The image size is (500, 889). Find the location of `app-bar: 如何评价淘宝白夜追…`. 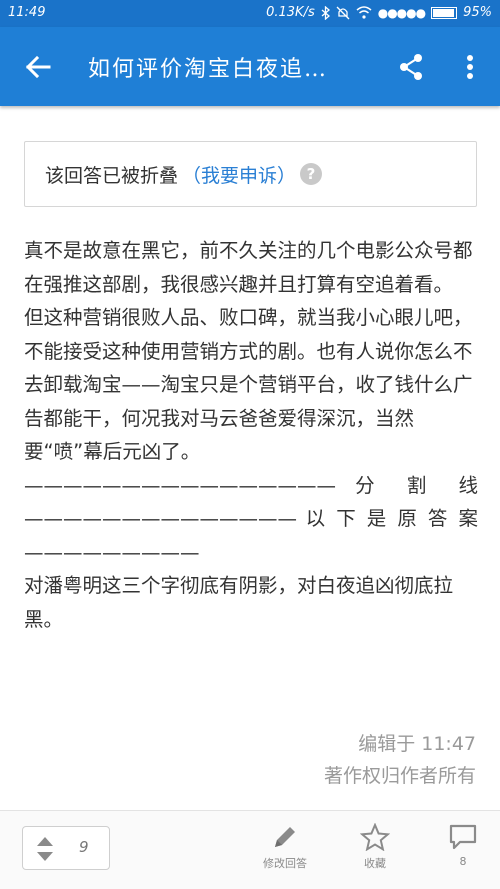

app-bar: 如何评价淘宝白夜追… is located at coordinates (250, 66).